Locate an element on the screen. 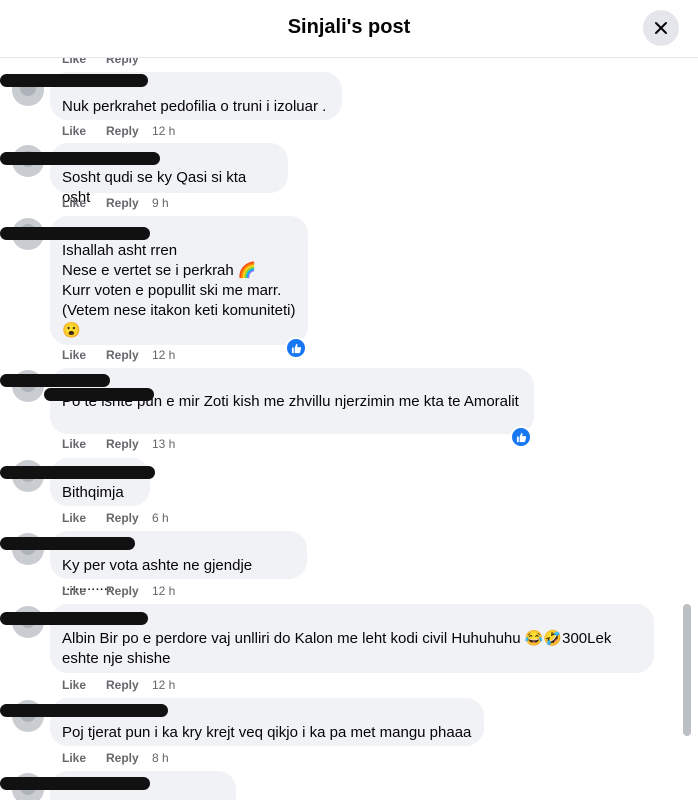  comment-time: 9 h is located at coordinates (160, 203).